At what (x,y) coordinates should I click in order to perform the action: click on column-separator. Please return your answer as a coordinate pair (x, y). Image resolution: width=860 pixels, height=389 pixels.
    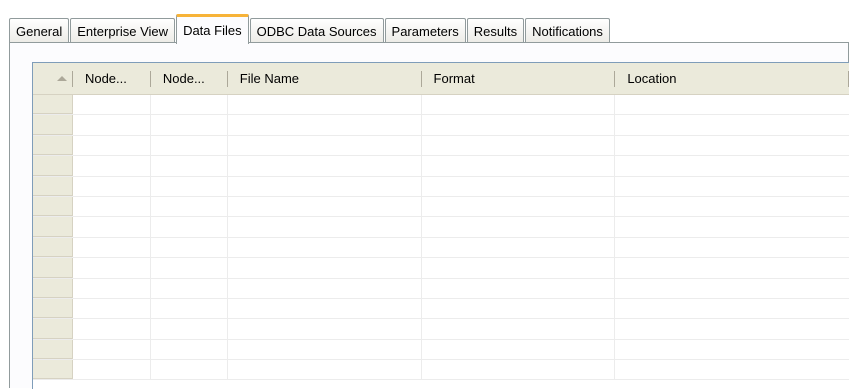
    Looking at the image, I should click on (848, 79).